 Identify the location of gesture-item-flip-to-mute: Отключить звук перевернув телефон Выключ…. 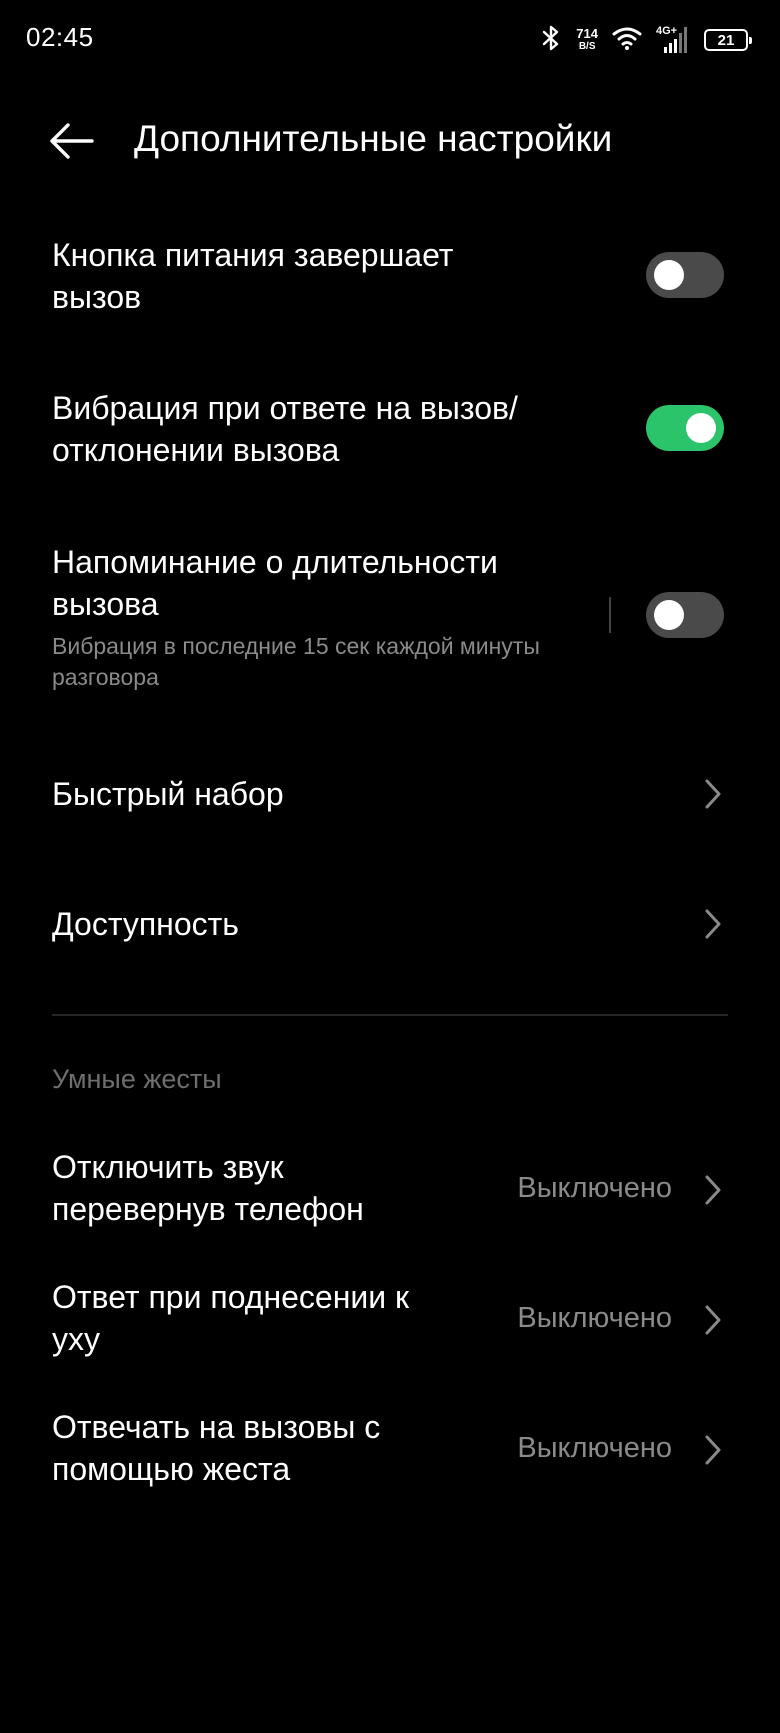
(390, 1190).